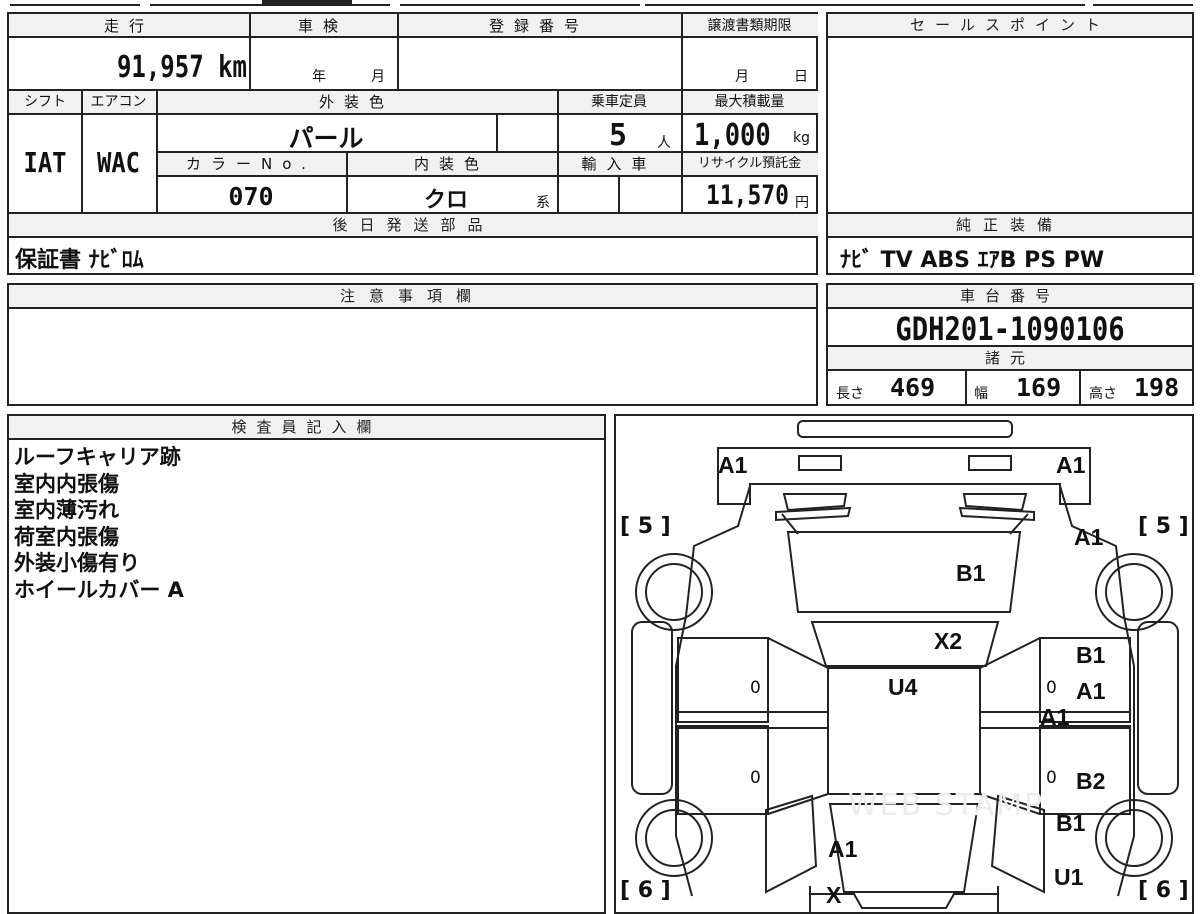 This screenshot has width=1200, height=914. Describe the element at coordinates (1157, 387) in the screenshot. I see `height-value: 198` at that location.